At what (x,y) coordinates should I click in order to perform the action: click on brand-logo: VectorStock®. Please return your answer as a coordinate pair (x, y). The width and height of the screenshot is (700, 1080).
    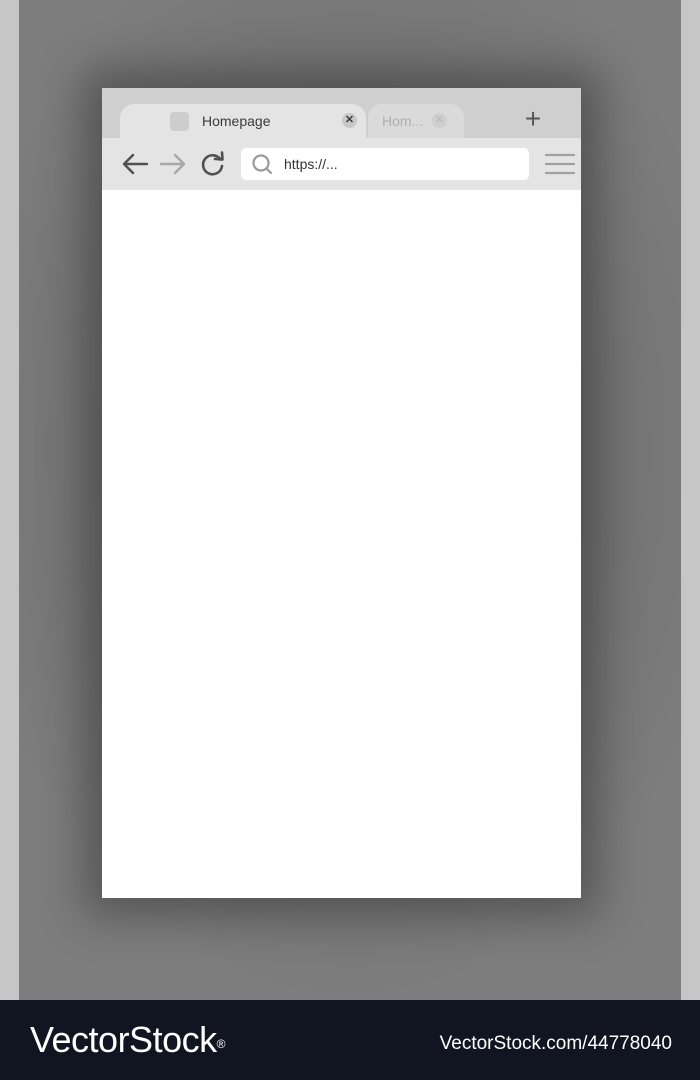
    Looking at the image, I should click on (127, 1040).